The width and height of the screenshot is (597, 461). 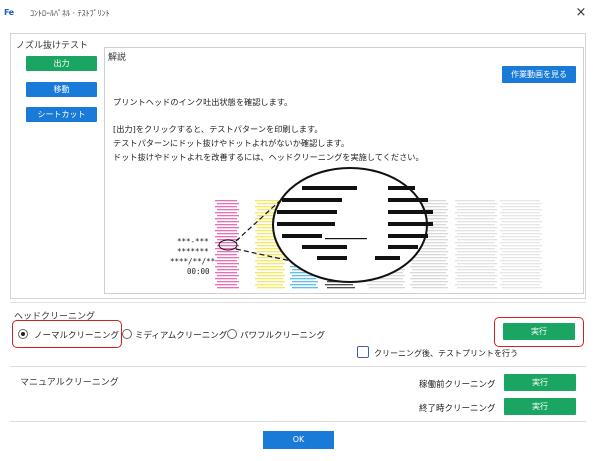 What do you see at coordinates (298, 440) in the screenshot?
I see `ok-button: OK` at bounding box center [298, 440].